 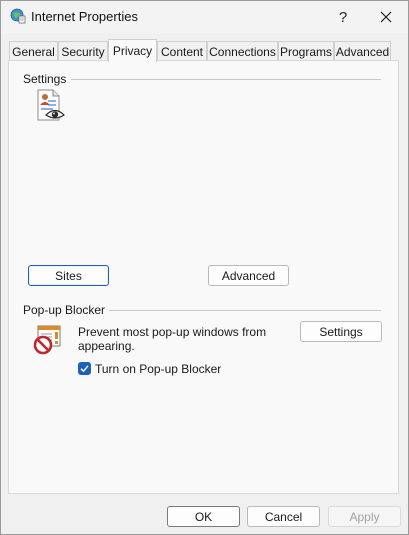 What do you see at coordinates (33, 51) in the screenshot?
I see `tab-general: General` at bounding box center [33, 51].